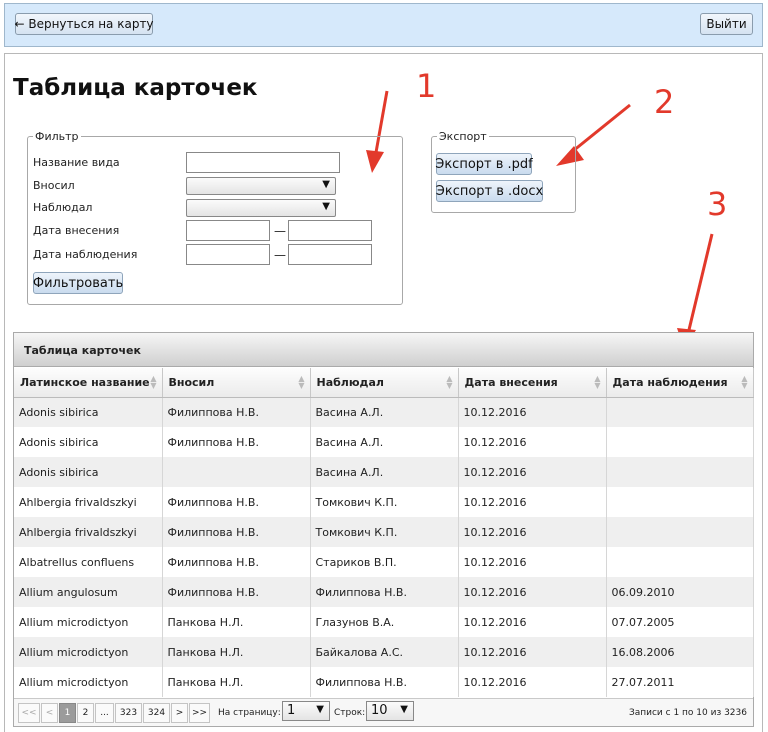 Image resolution: width=768 pixels, height=732 pixels. What do you see at coordinates (199, 713) in the screenshot?
I see `last-page-button: >>` at bounding box center [199, 713].